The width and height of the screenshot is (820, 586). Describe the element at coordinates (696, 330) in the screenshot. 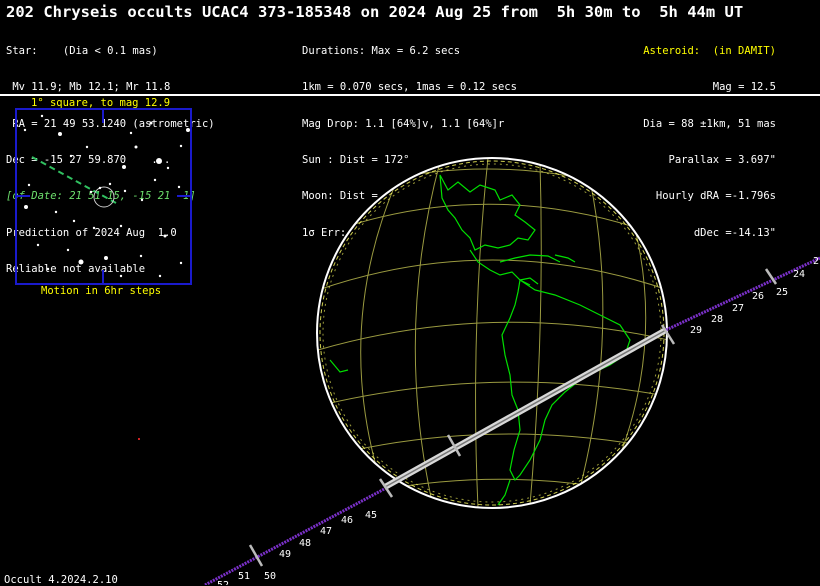

I see `tick-label: 29` at that location.